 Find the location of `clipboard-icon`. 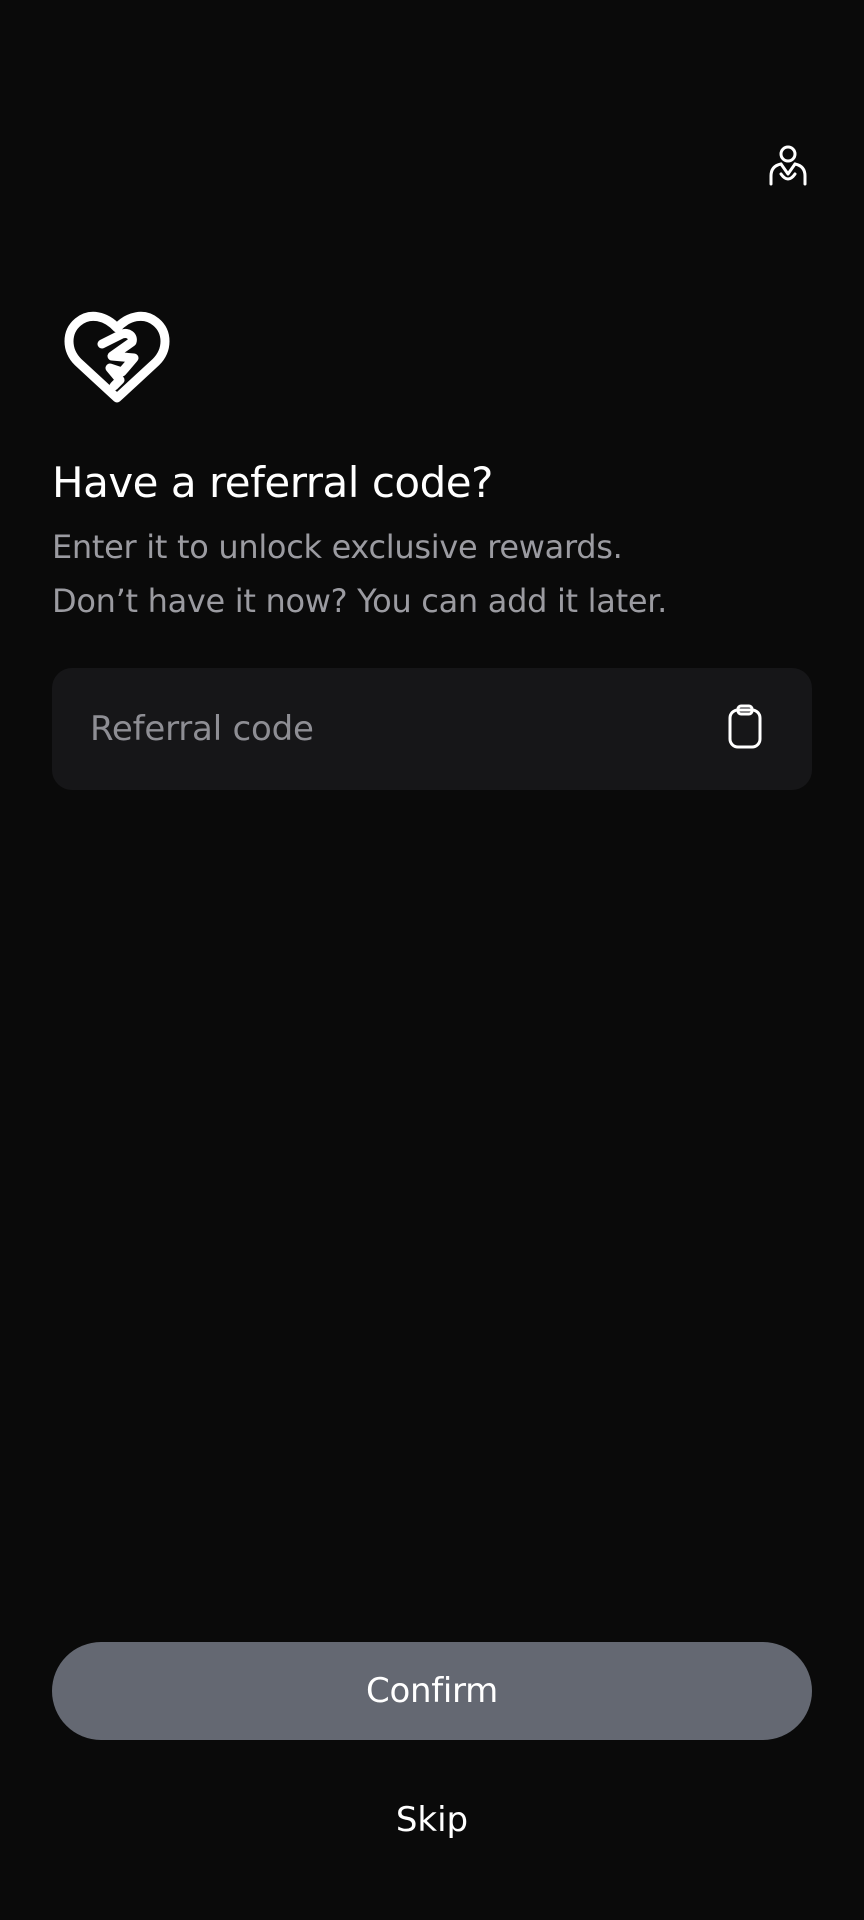

clipboard-icon is located at coordinates (745, 729).